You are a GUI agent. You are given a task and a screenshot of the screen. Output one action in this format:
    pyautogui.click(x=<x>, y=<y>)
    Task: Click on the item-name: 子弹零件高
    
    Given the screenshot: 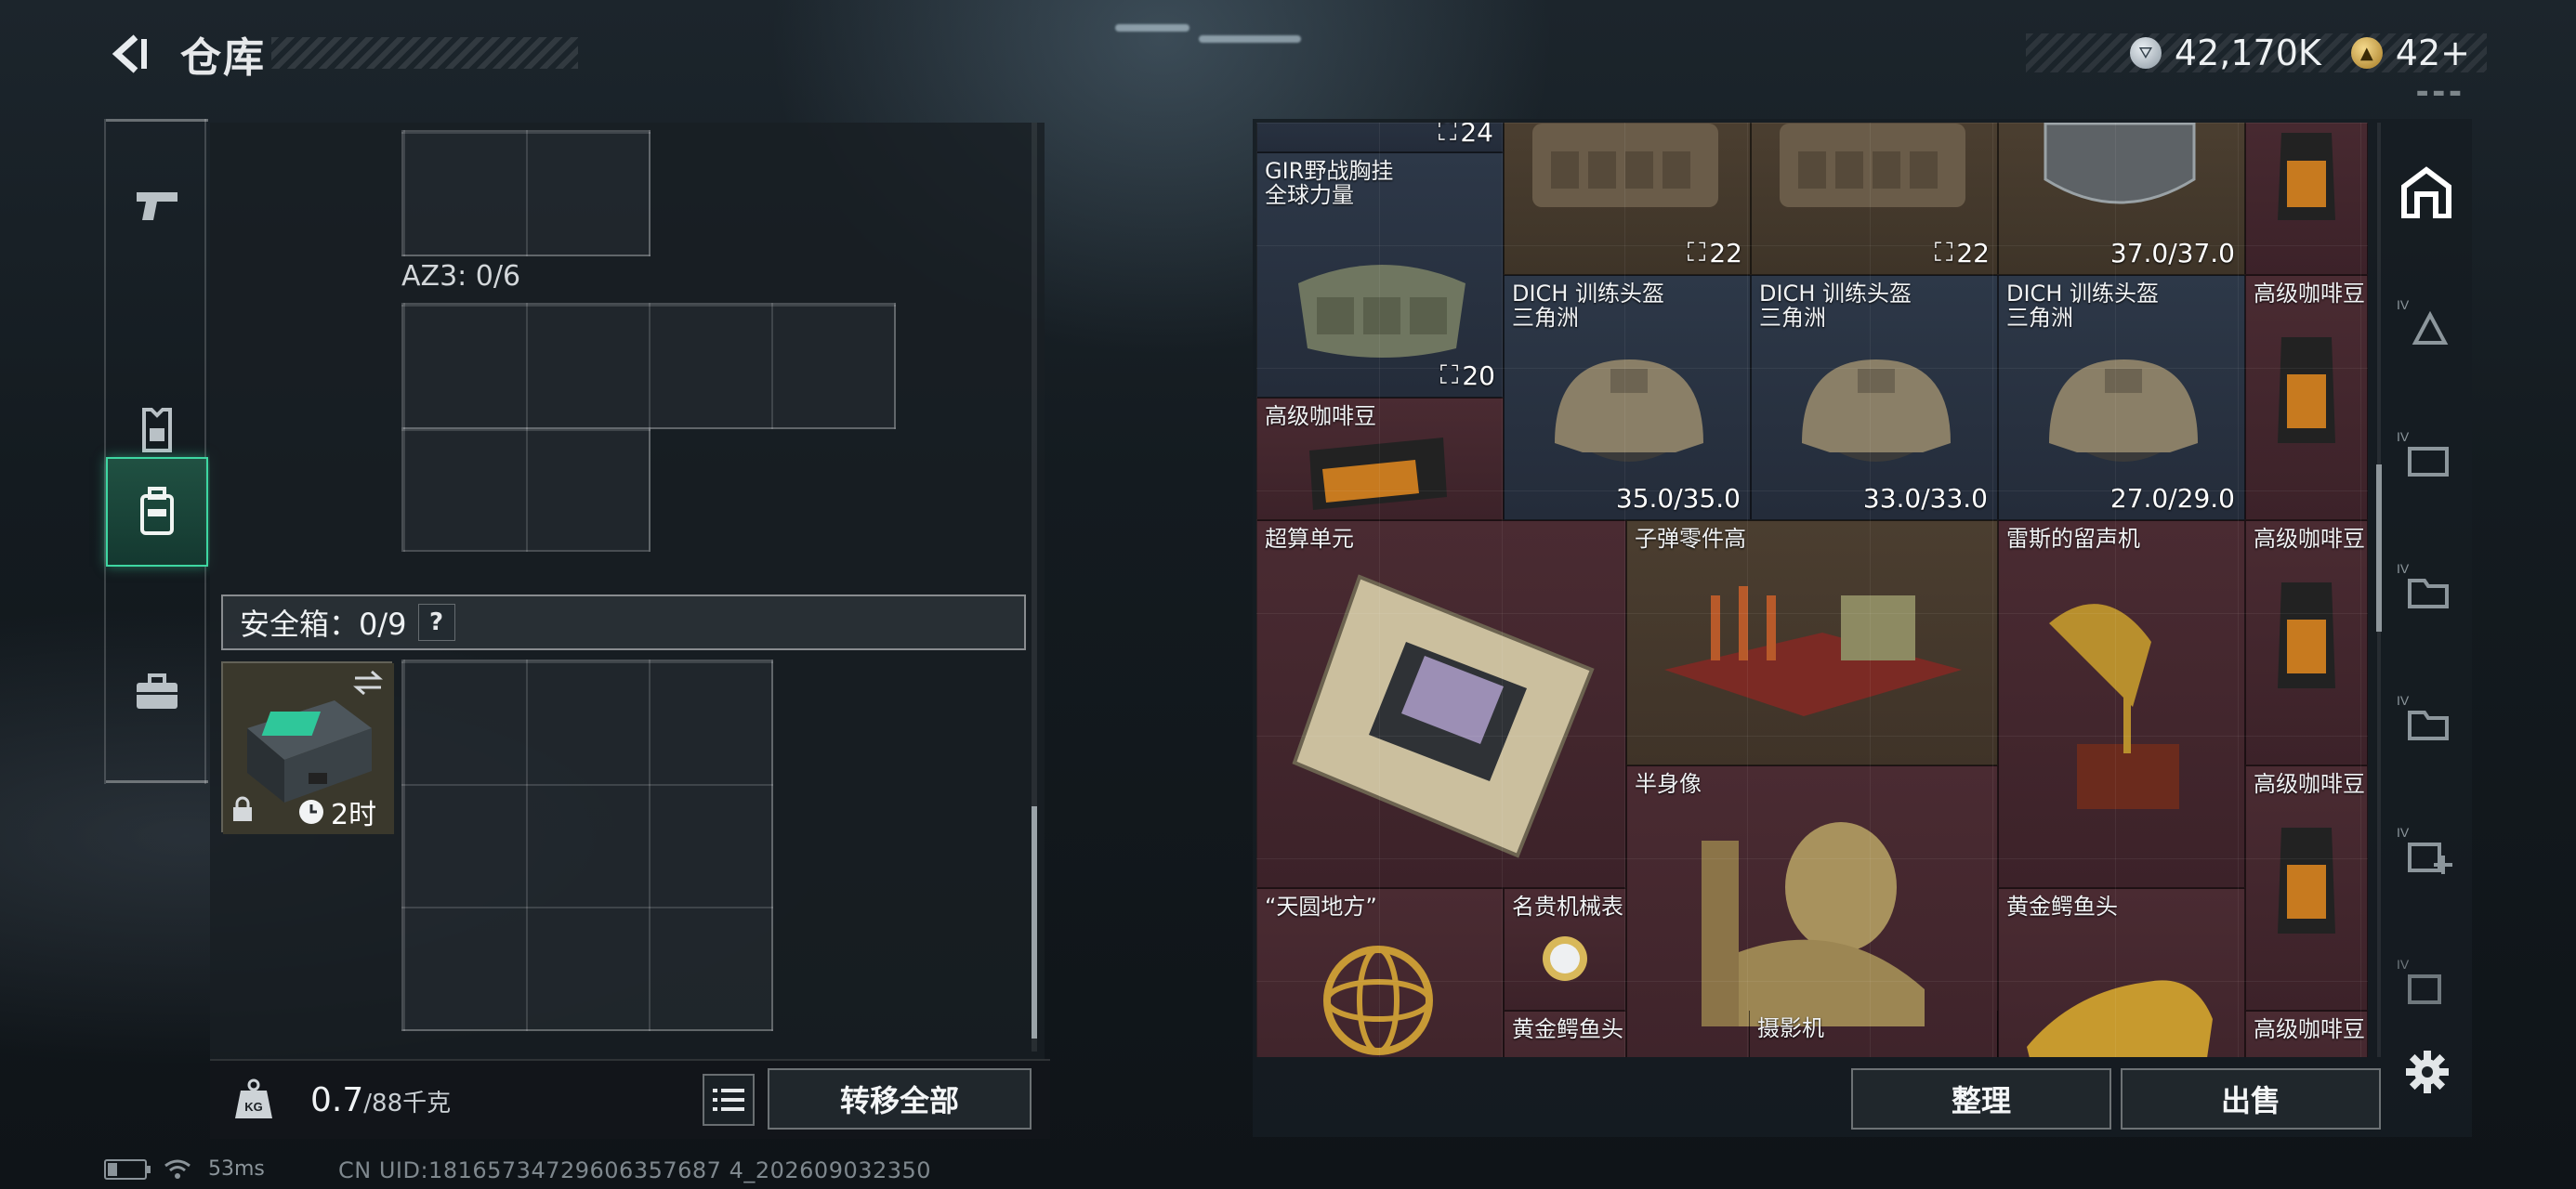 What is the action you would take?
    pyautogui.click(x=1690, y=539)
    